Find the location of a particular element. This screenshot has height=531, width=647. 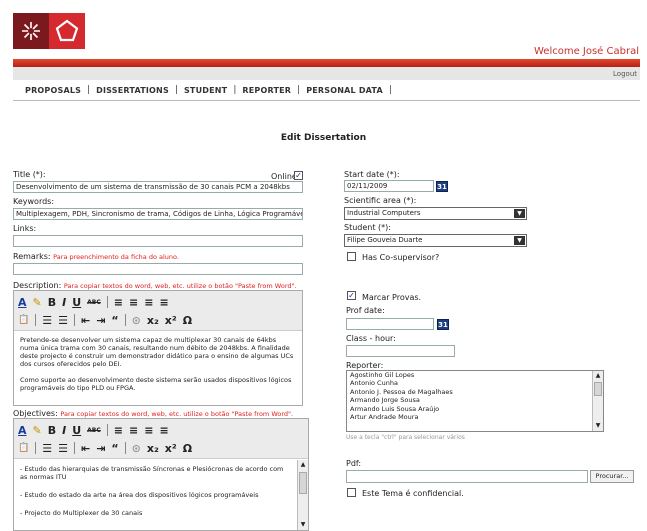

cosupervisor-label: Has Co-supervisor? is located at coordinates (401, 257).